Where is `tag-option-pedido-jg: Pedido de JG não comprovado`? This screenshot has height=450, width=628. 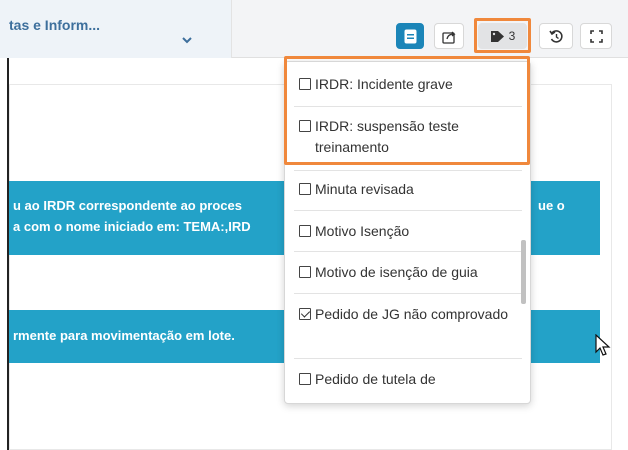
tag-option-pedido-jg: Pedido de JG não comprovado is located at coordinates (403, 314).